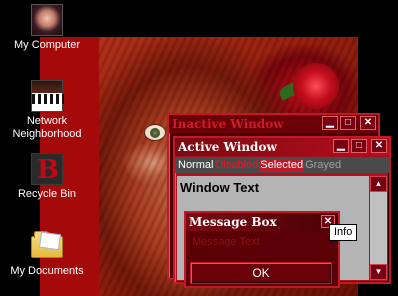  I want to click on folder-icon, so click(47, 244).